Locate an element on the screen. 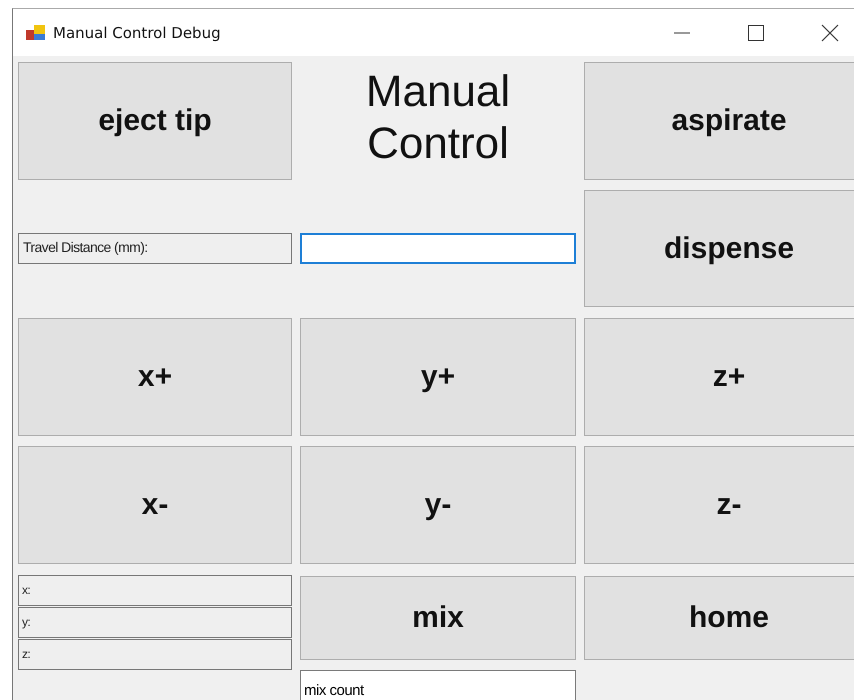 This screenshot has width=854, height=700. travel-distance-label: Travel Distance (mm): is located at coordinates (155, 248).